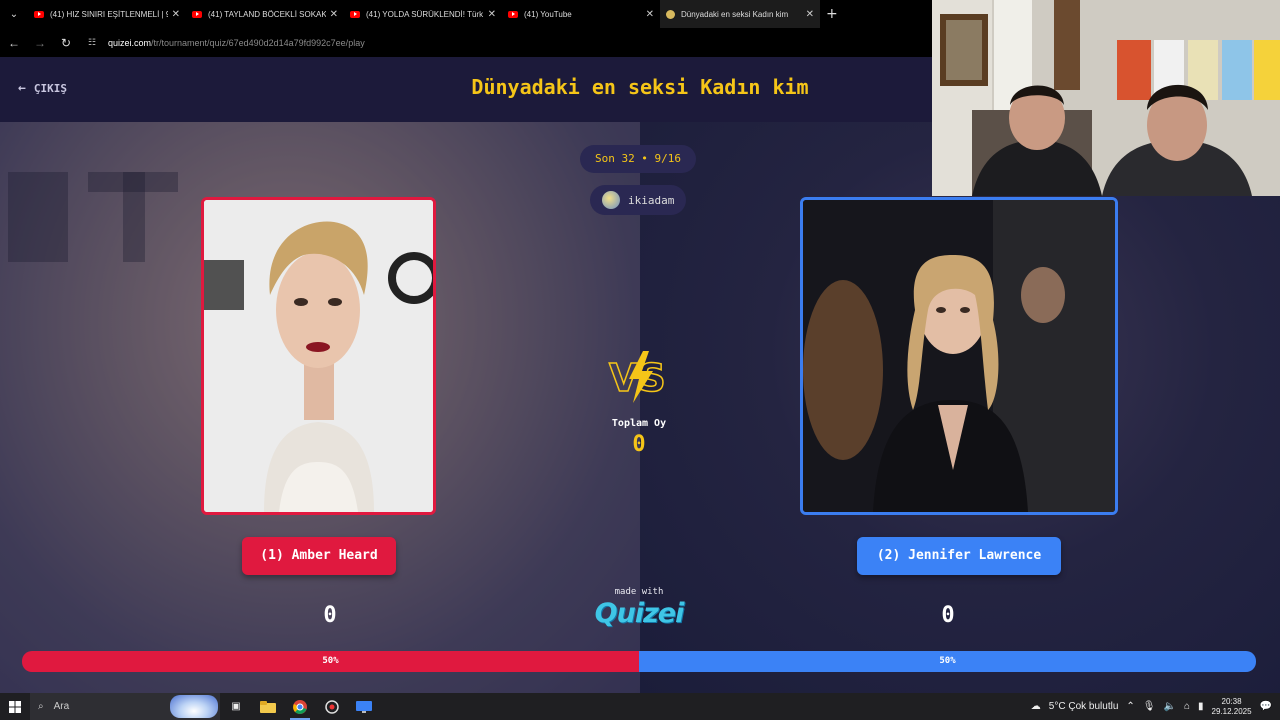 The width and height of the screenshot is (1280, 720). What do you see at coordinates (1084, 706) in the screenshot?
I see `weather-text: 5°C Çok bulutlu` at bounding box center [1084, 706].